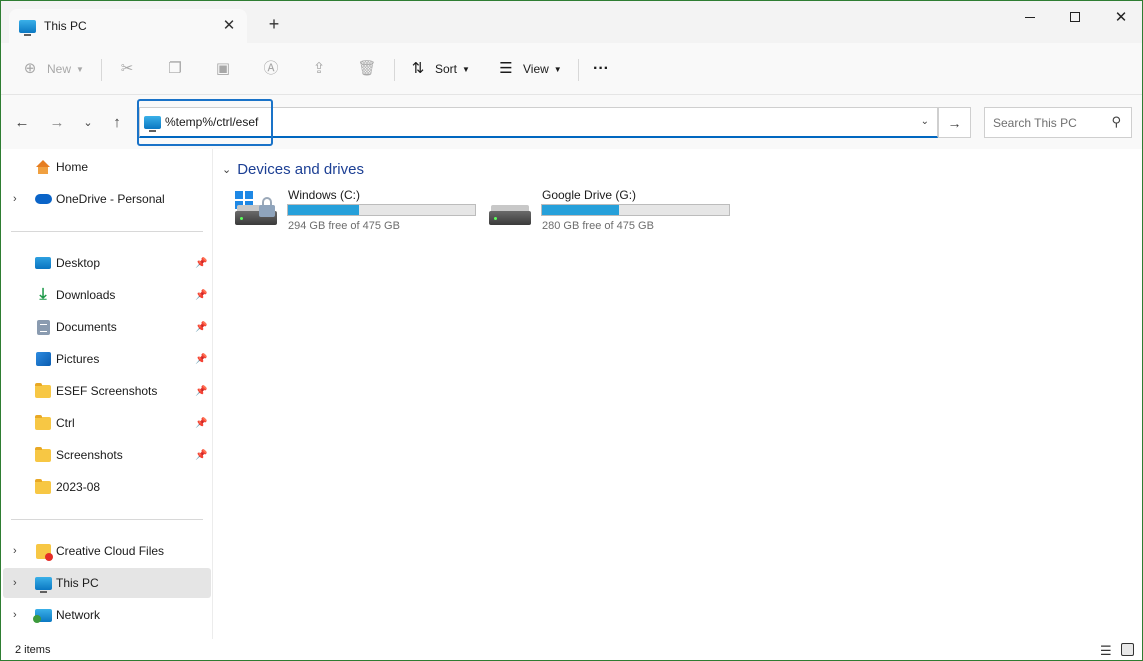 This screenshot has height=661, width=1143. I want to click on sidebar-item-screenshots: Screenshots 📌, so click(107, 455).